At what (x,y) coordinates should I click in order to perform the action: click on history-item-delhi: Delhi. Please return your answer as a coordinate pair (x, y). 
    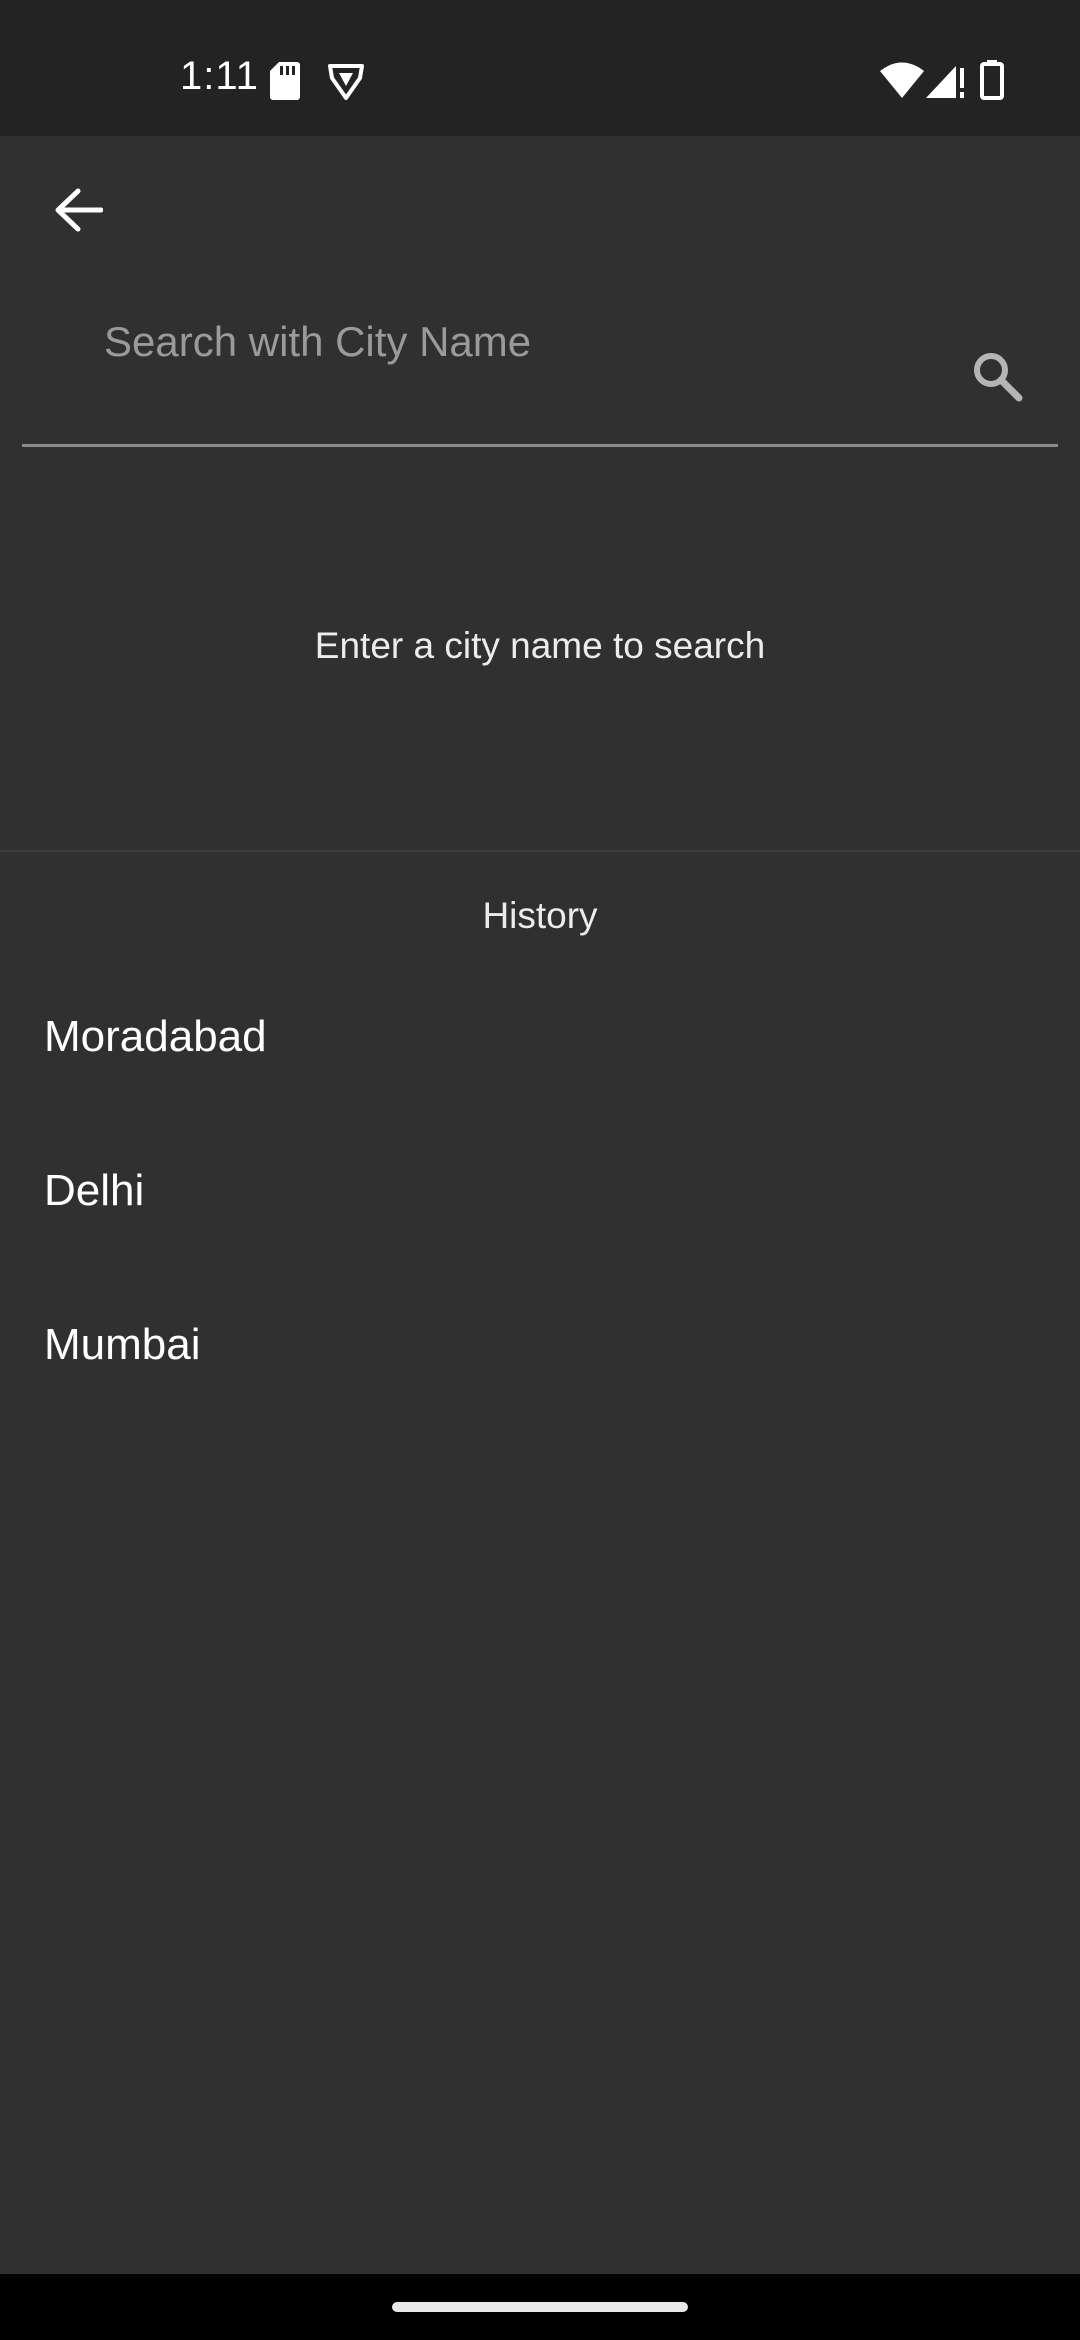
    Looking at the image, I should click on (540, 1191).